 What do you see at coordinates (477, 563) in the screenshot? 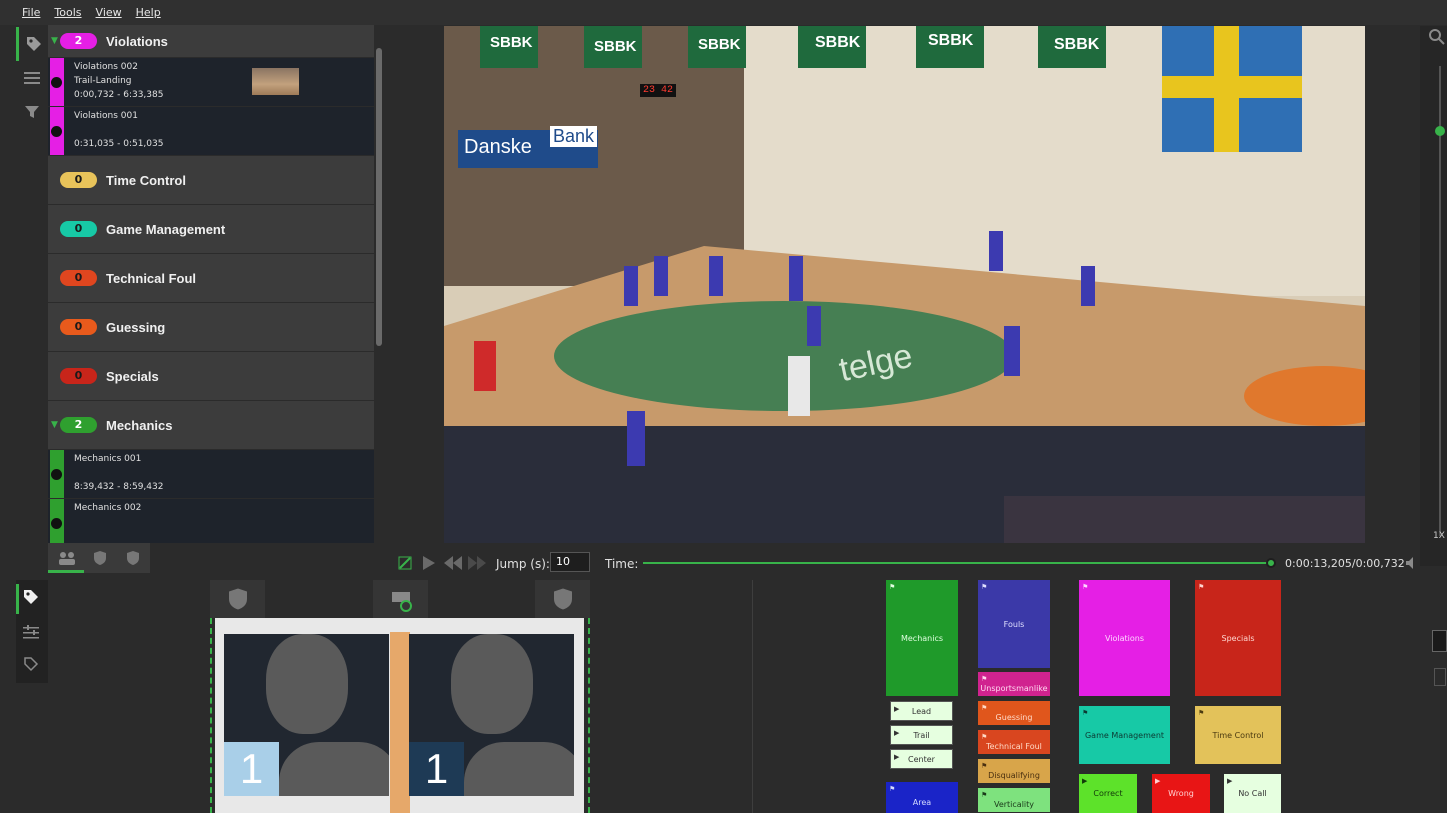
I see `forward-icon` at bounding box center [477, 563].